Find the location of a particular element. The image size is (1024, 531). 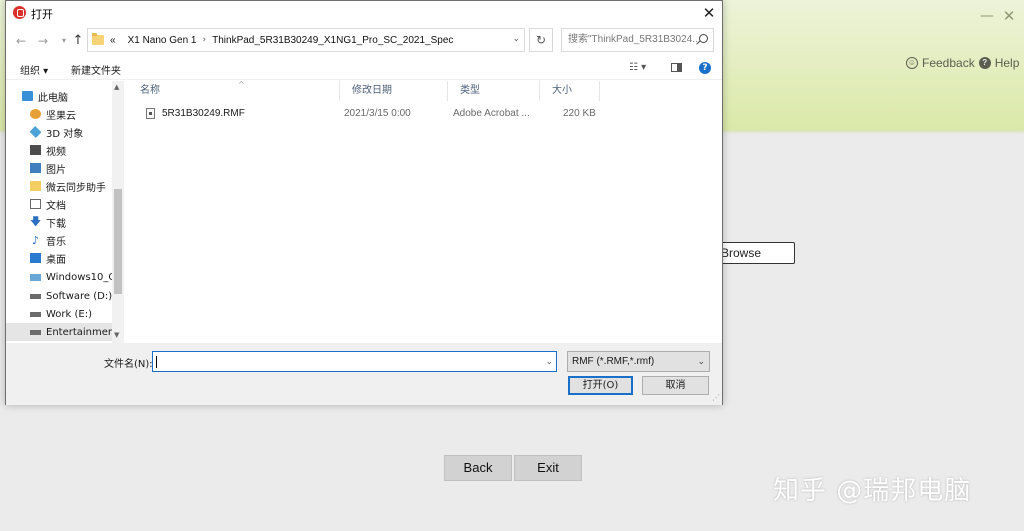

scroll-down-icon: ▼ is located at coordinates (116, 335).